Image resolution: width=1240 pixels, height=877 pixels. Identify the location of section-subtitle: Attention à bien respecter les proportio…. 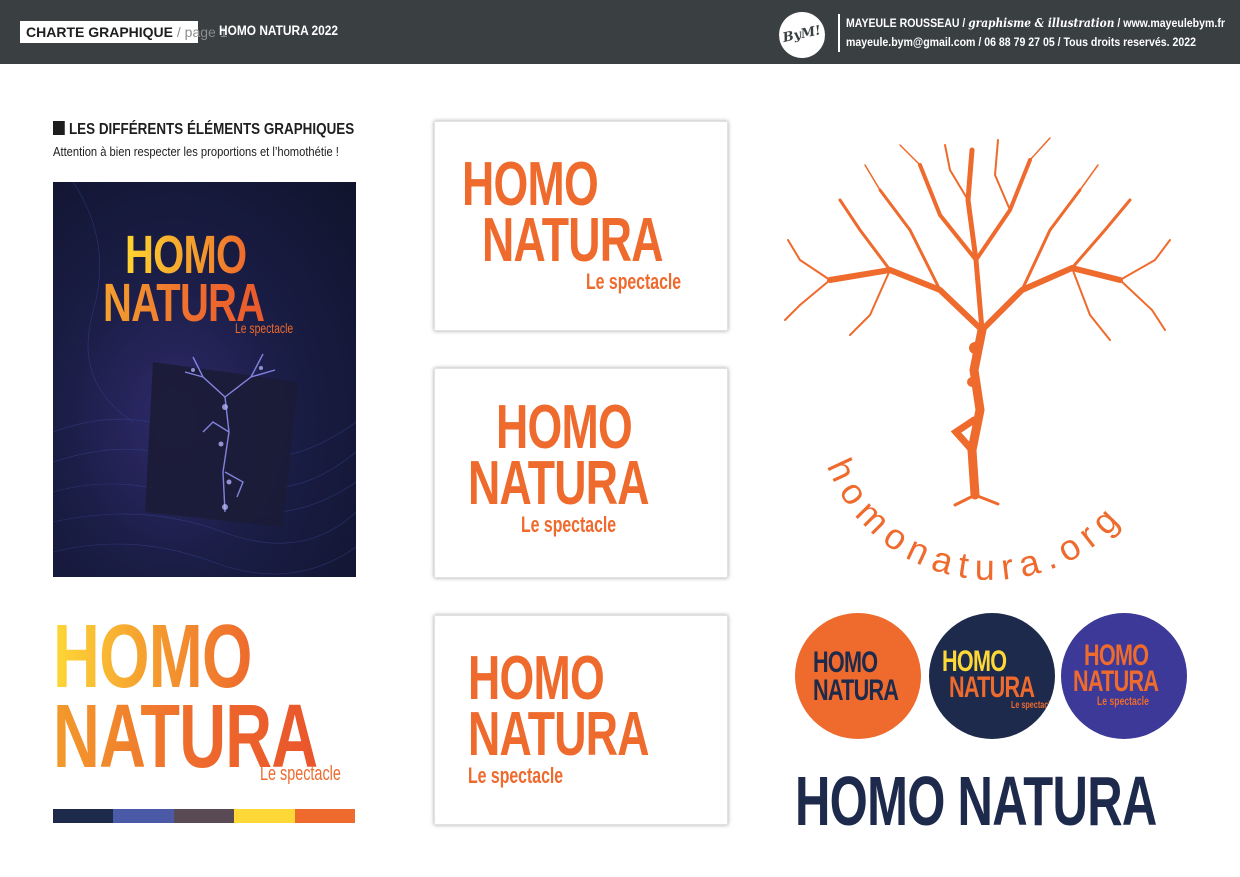
(196, 151).